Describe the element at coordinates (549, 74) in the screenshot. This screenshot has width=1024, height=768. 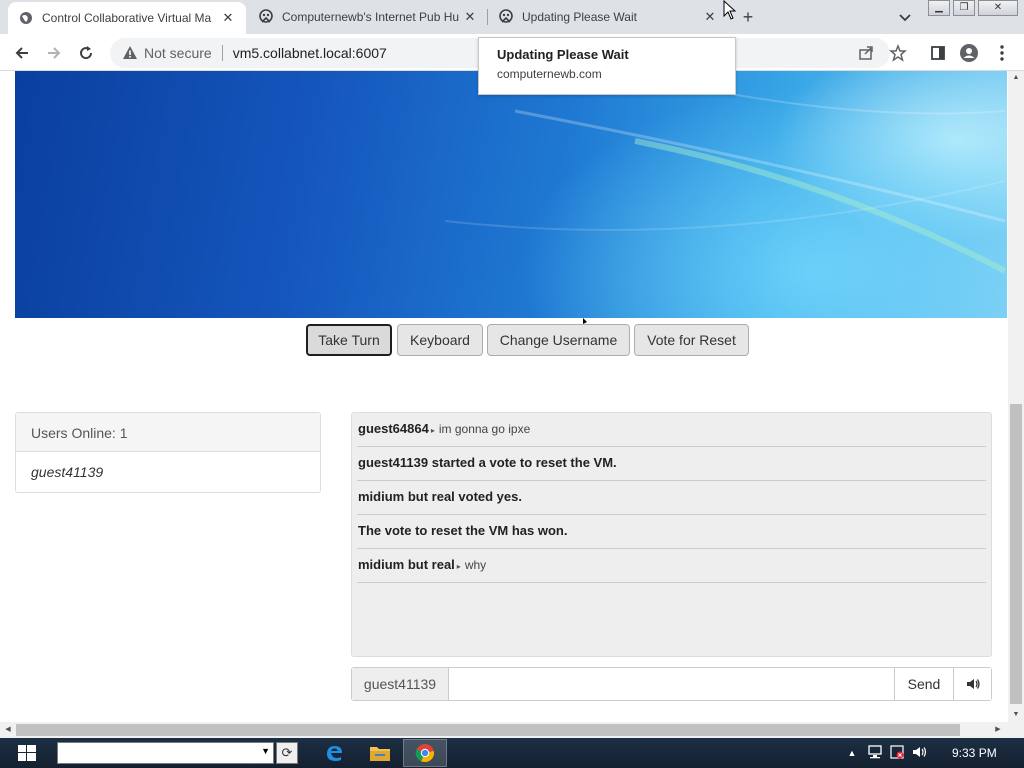
I see `hover-card-host: computernewb.com` at that location.